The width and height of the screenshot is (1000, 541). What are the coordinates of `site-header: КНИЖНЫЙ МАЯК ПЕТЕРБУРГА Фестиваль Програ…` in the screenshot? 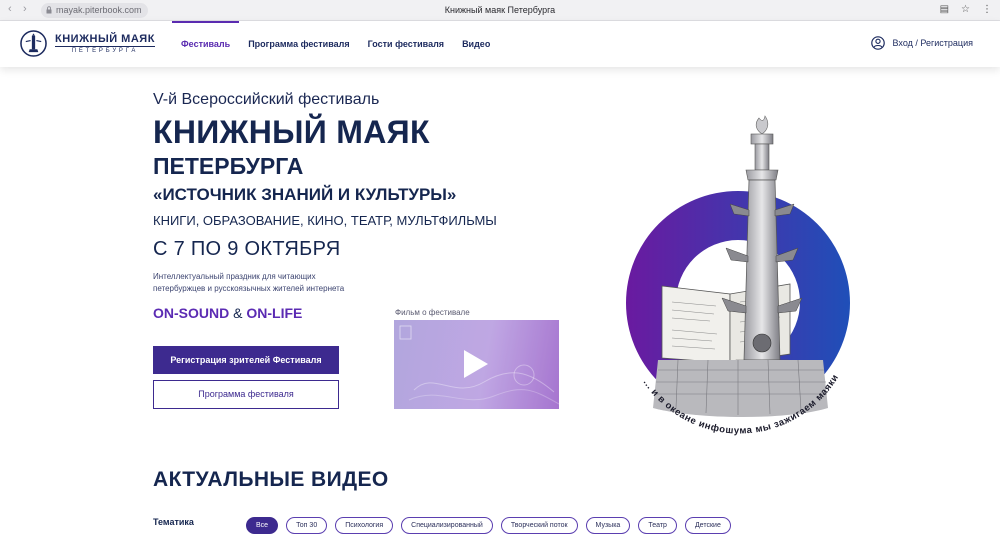 It's located at (500, 44).